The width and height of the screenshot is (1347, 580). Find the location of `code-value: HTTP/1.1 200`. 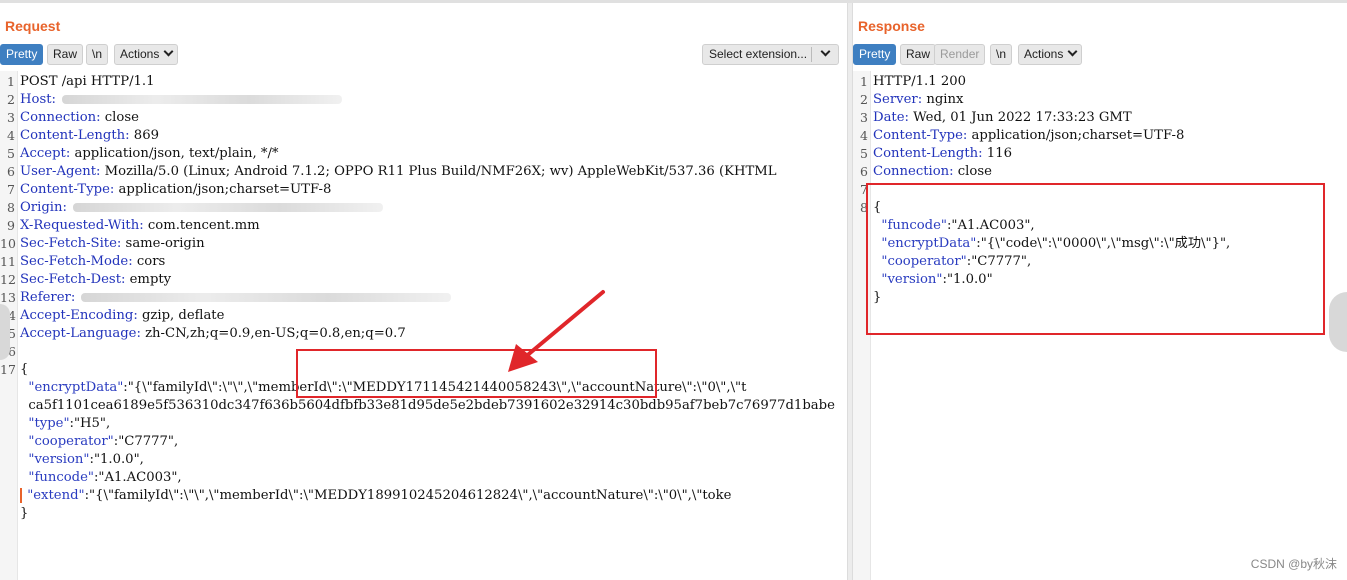

code-value: HTTP/1.1 200 is located at coordinates (919, 81).